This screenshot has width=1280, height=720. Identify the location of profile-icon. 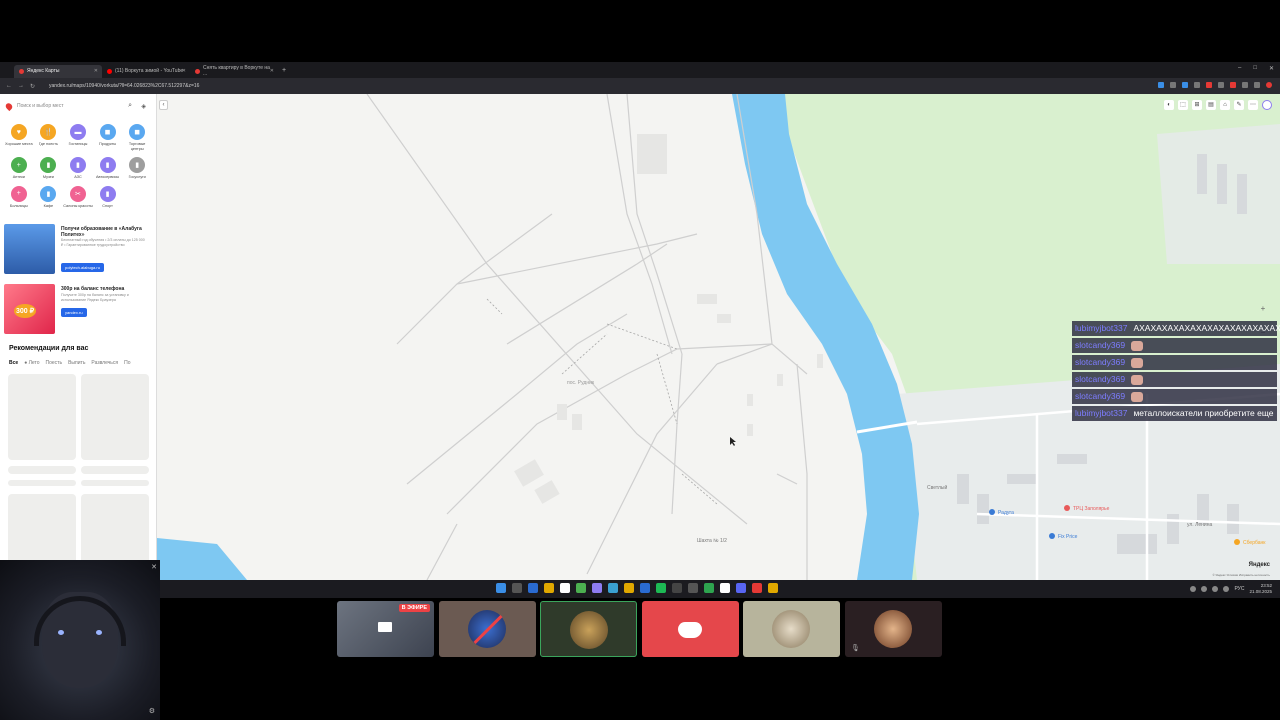
(1267, 105).